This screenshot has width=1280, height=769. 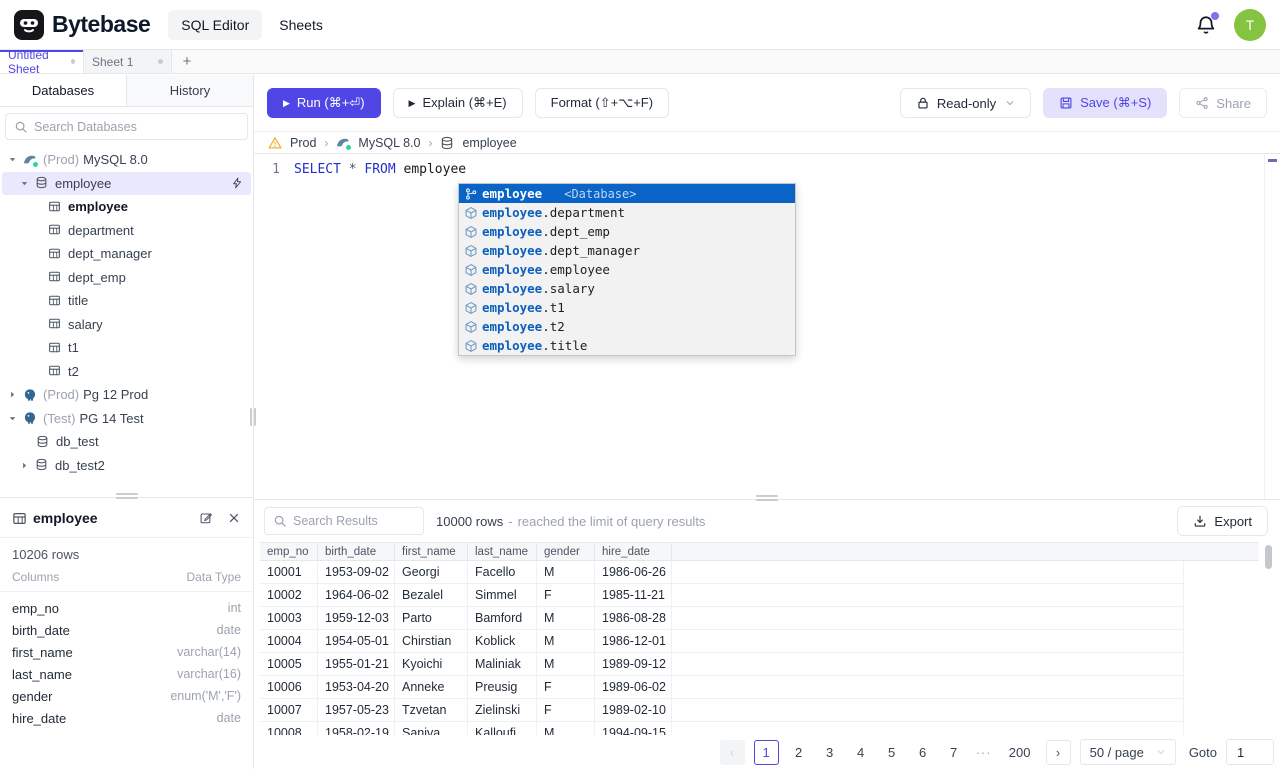 What do you see at coordinates (12, 394) in the screenshot?
I see `chevron-right-icon` at bounding box center [12, 394].